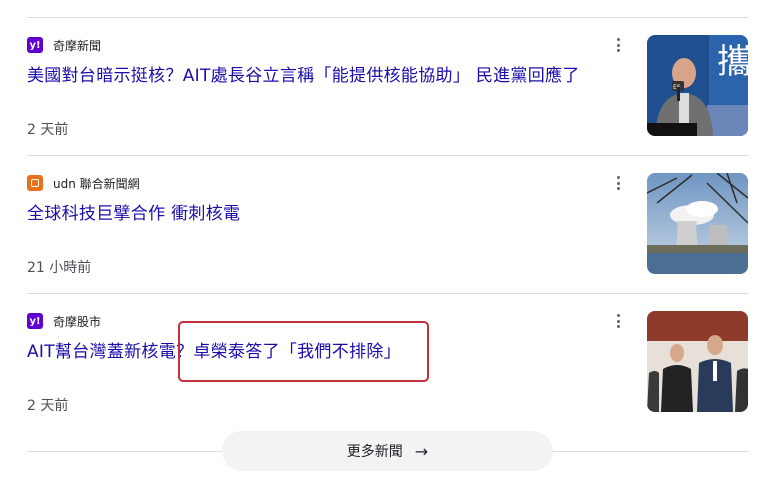 This screenshot has height=478, width=780. I want to click on news-source: y! 奇摩新聞, so click(64, 45).